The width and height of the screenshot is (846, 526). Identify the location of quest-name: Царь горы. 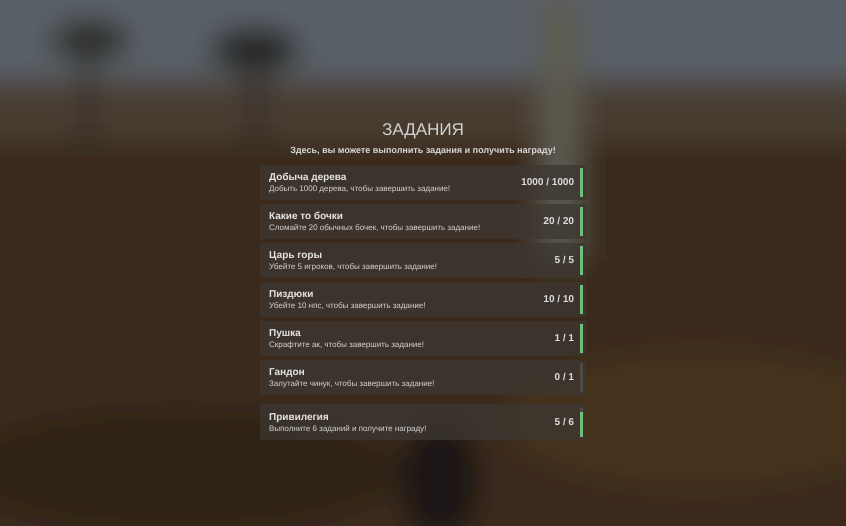
(296, 255).